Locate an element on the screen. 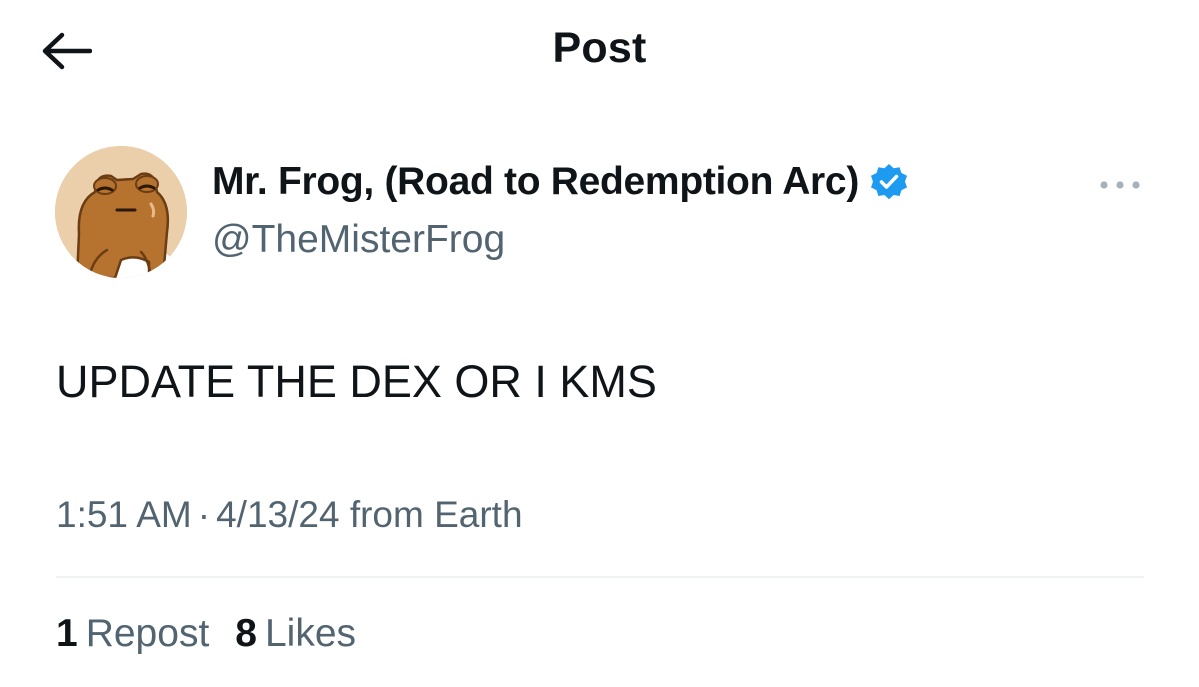 The image size is (1199, 687). reposts-label: Repost is located at coordinates (147, 633).